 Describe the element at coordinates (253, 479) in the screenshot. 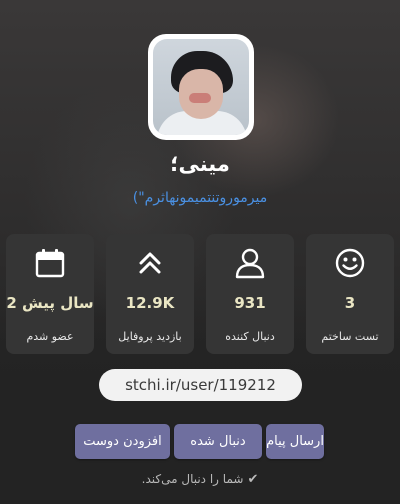

I see `check-icon: ✔` at that location.